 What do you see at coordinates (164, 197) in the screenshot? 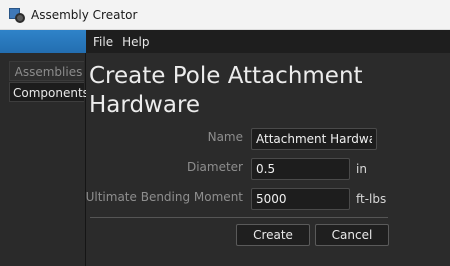
I see `bending-moment-label: Ultimate Bending Moment` at bounding box center [164, 197].